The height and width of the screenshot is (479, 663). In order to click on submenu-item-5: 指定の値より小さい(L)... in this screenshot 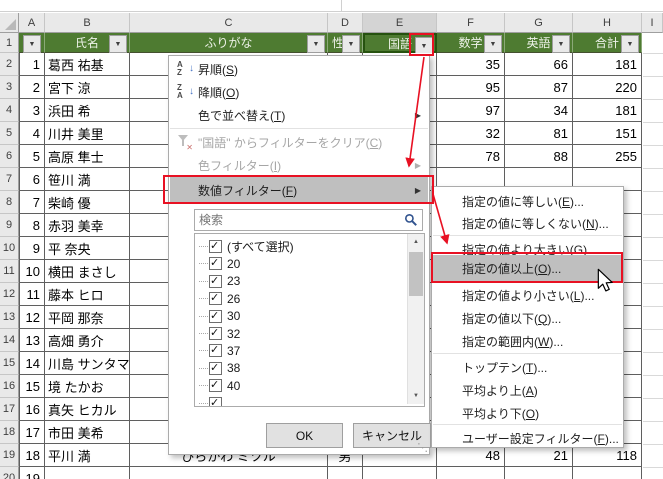, I will do `click(527, 295)`.